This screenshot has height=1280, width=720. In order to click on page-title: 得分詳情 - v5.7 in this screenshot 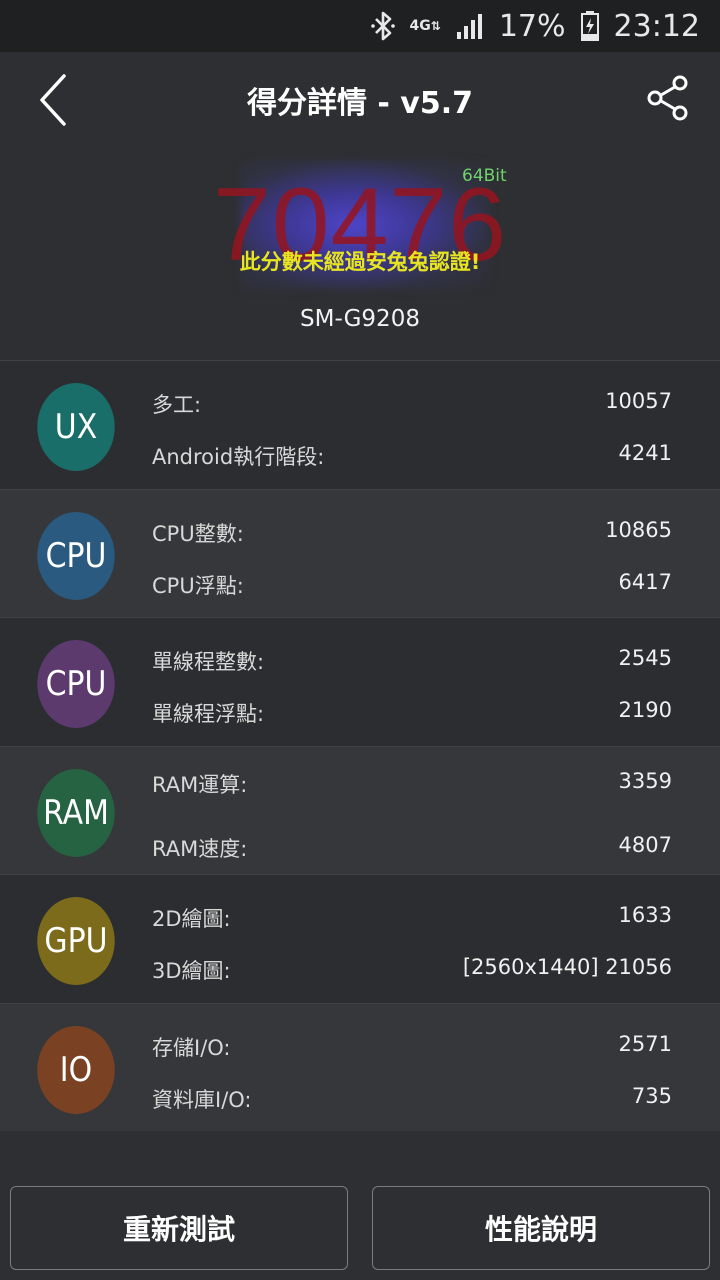, I will do `click(360, 103)`.